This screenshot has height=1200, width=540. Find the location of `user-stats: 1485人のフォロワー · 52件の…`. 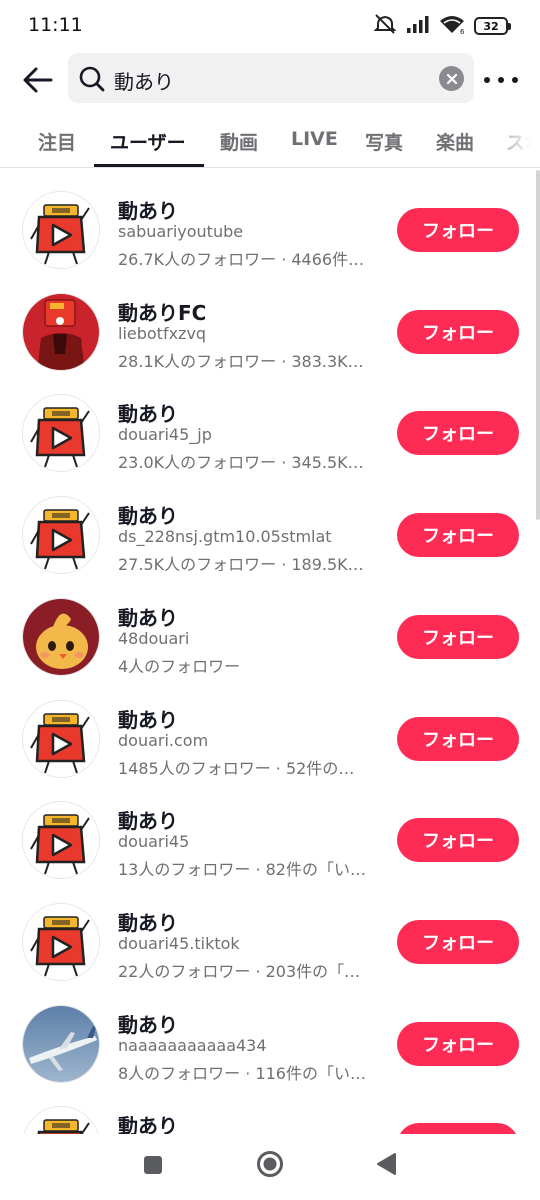

user-stats: 1485人のフォロワー · 52件の… is located at coordinates (236, 768).